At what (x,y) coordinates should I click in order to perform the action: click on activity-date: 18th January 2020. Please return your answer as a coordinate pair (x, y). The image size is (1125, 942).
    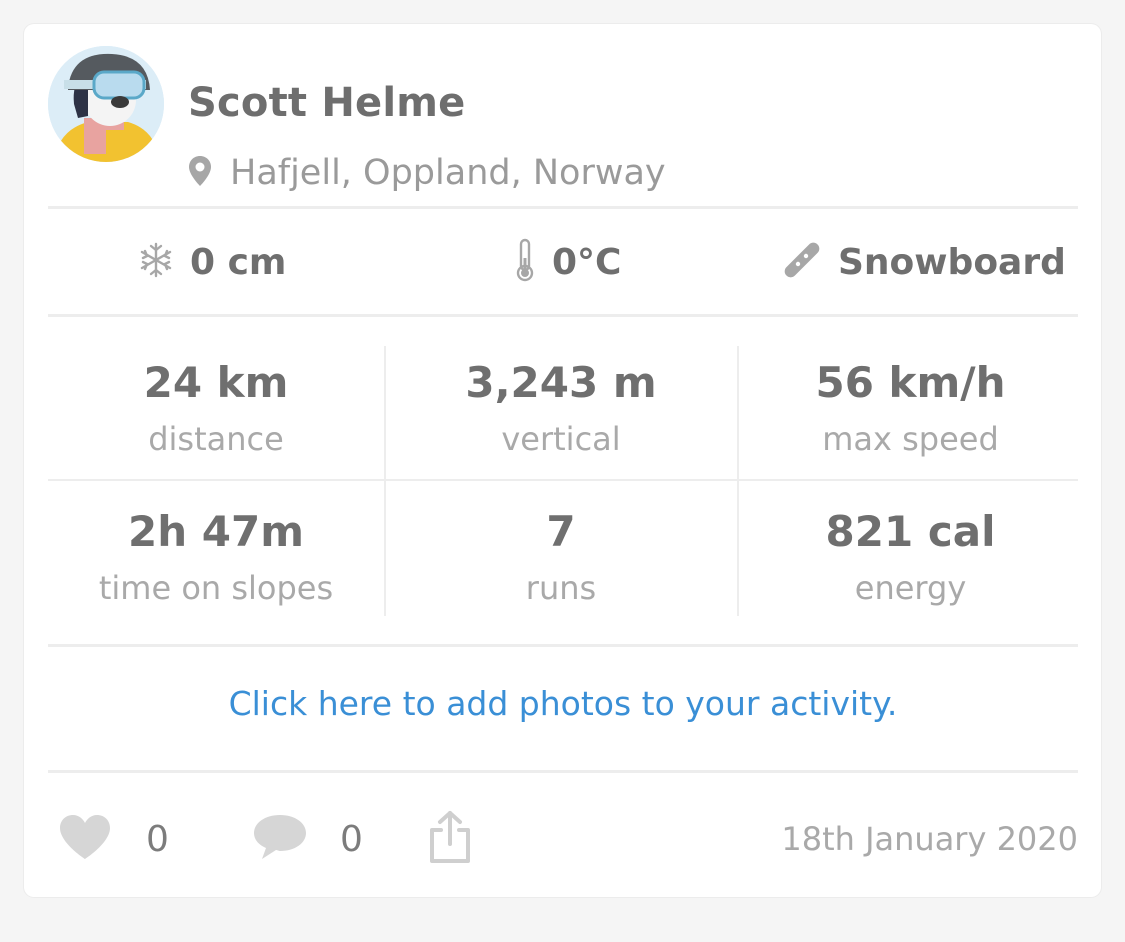
    Looking at the image, I should click on (929, 839).